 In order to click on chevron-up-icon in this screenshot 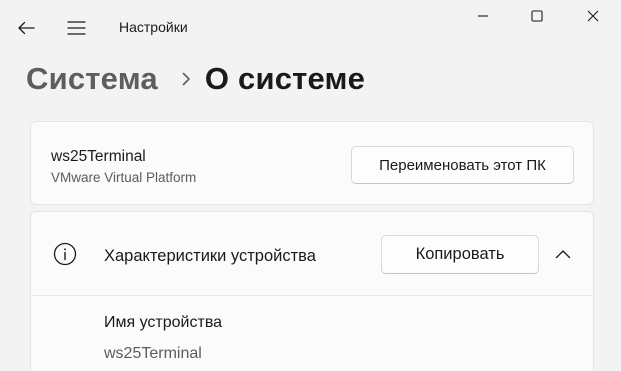, I will do `click(563, 254)`.